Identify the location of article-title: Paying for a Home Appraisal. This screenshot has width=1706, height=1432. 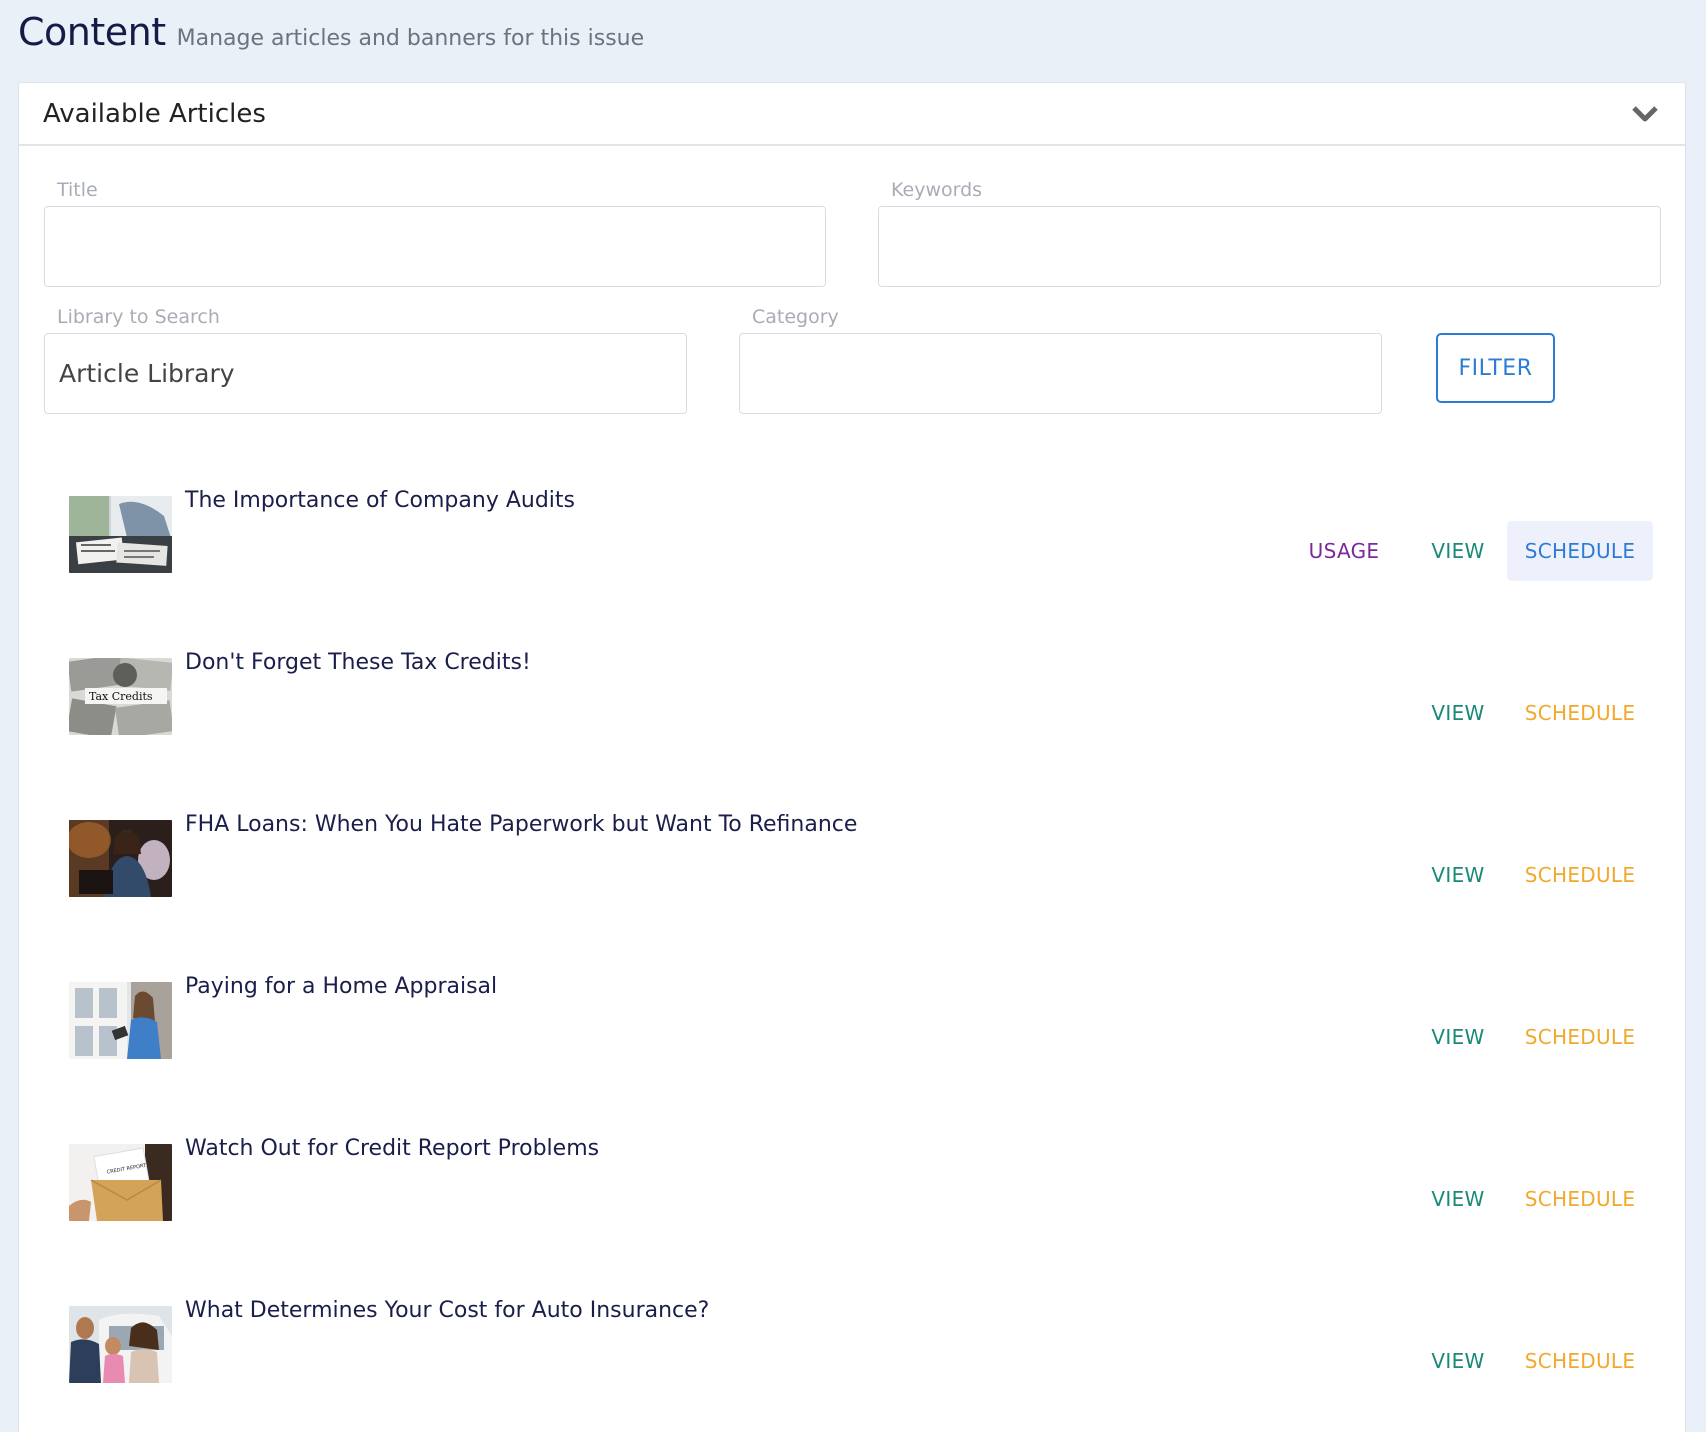
(341, 986).